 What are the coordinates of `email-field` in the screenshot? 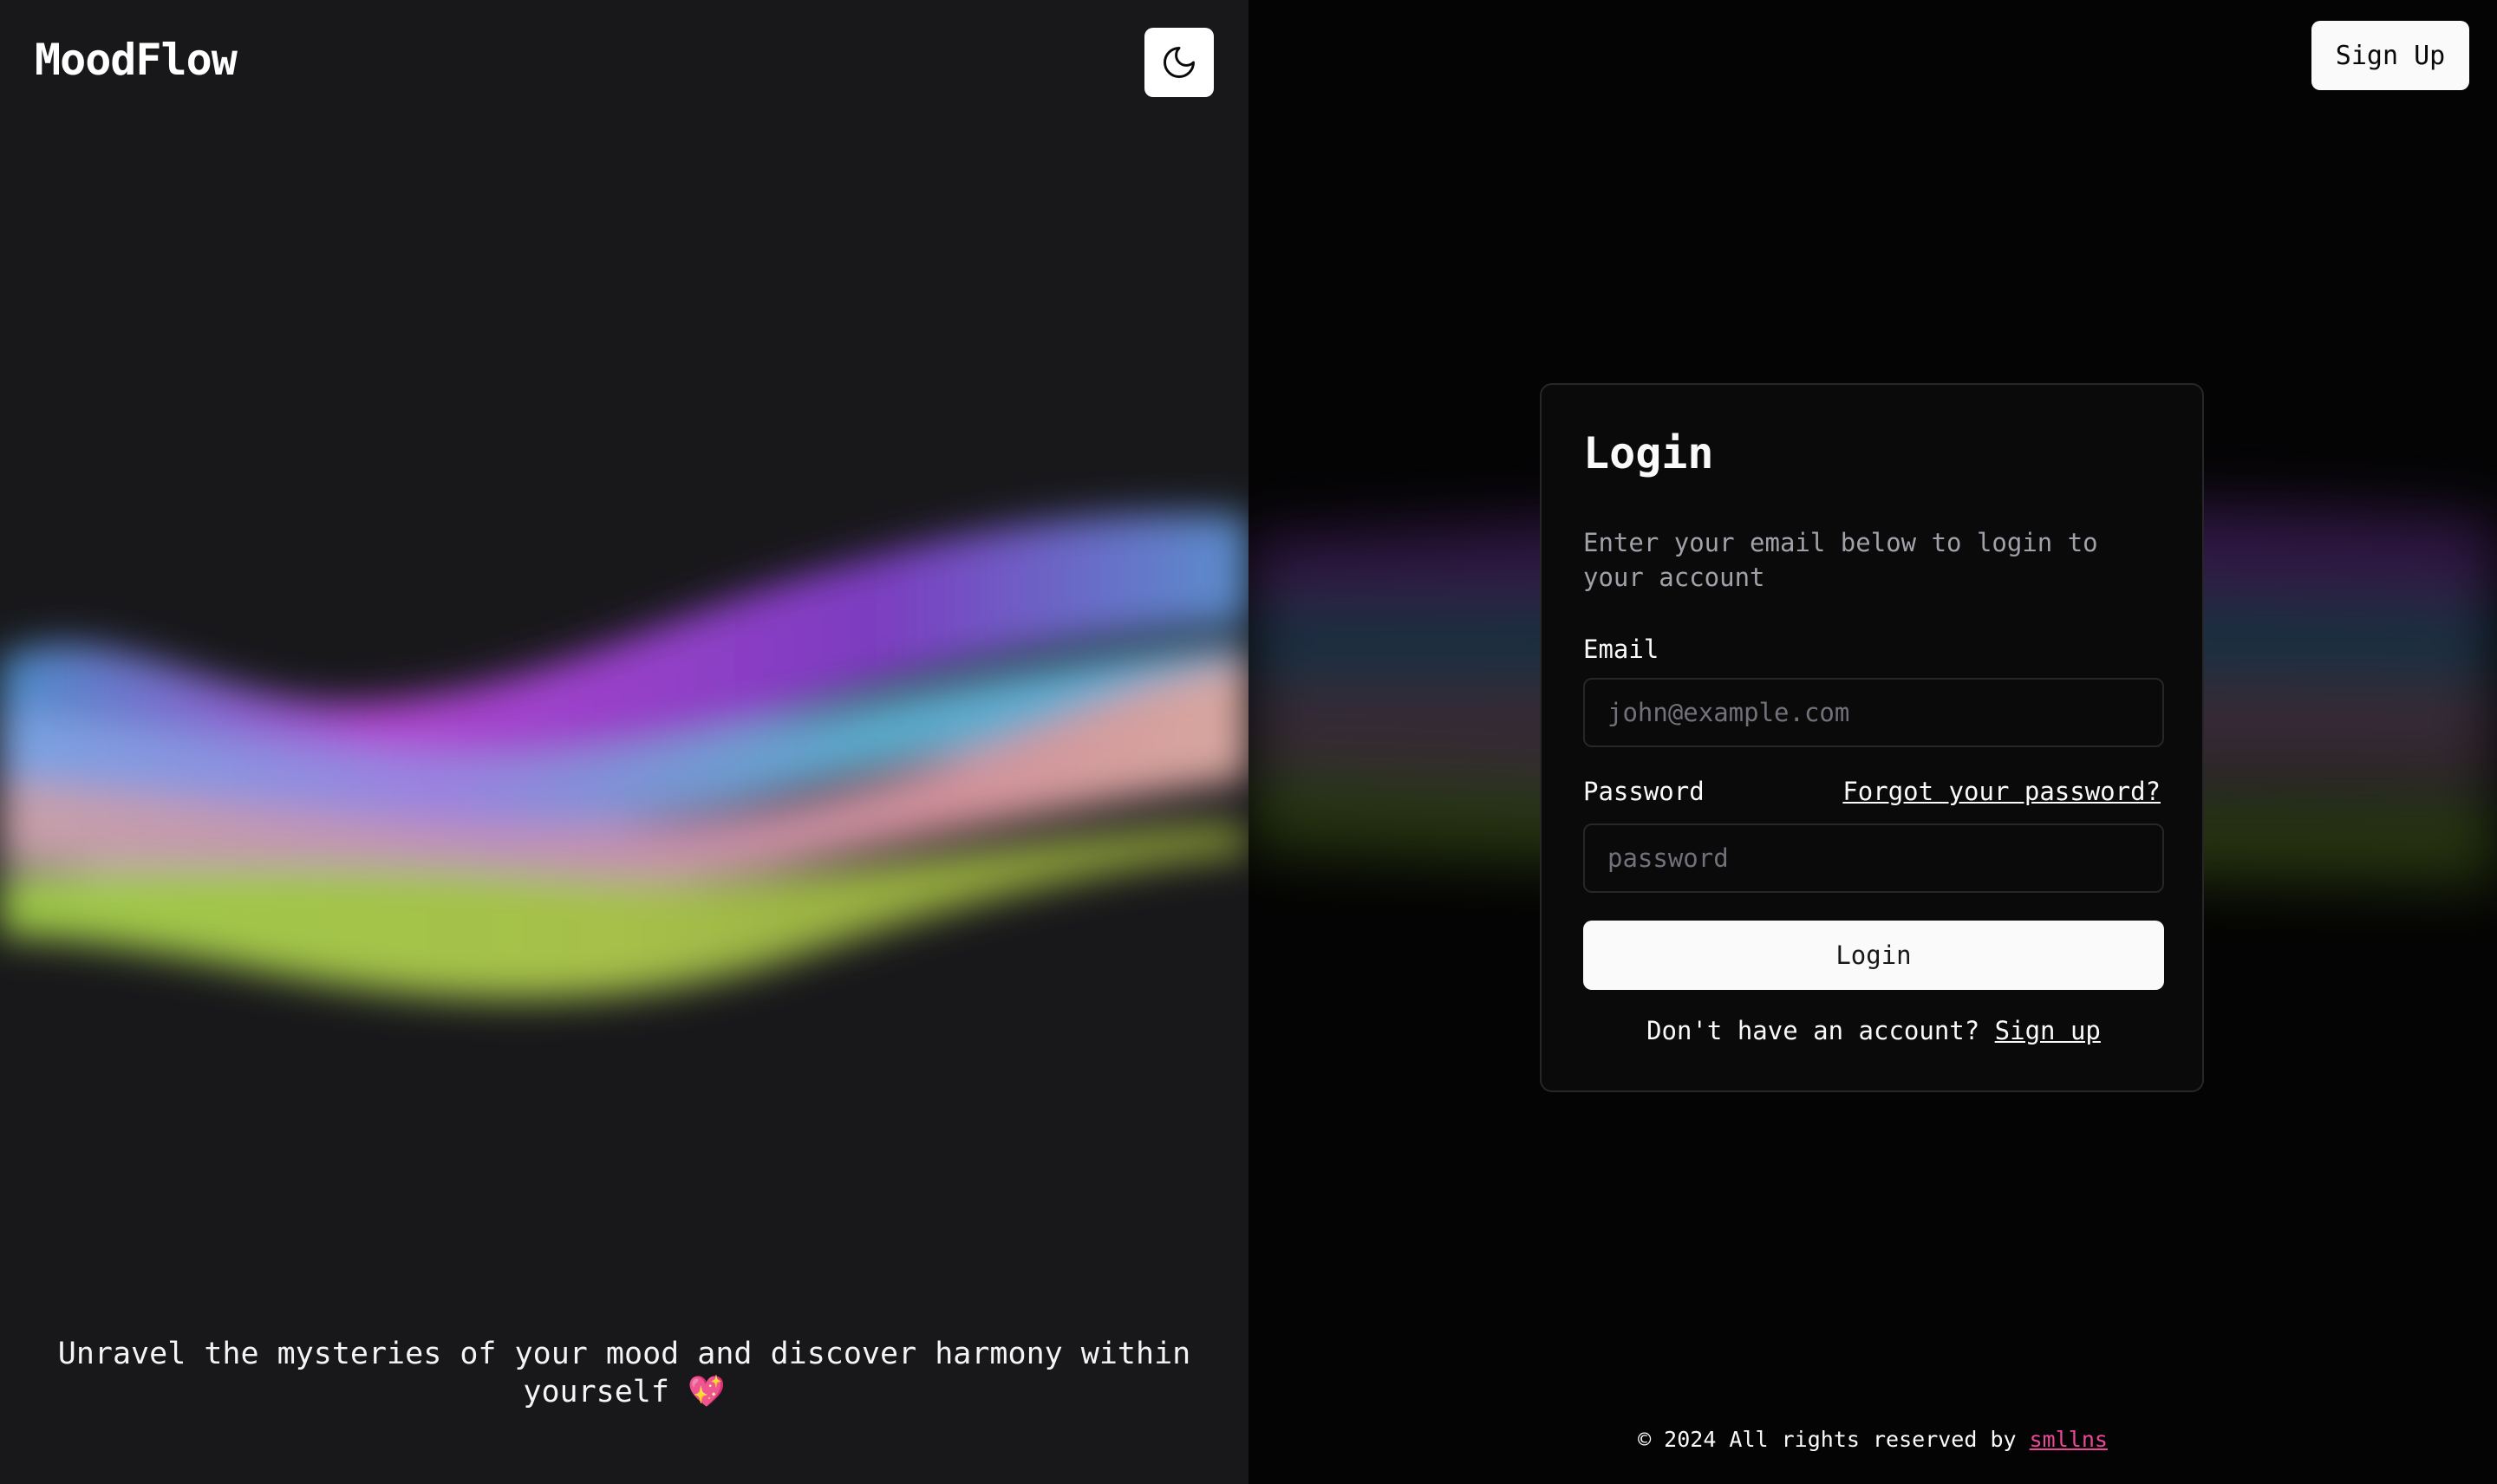 It's located at (1873, 712).